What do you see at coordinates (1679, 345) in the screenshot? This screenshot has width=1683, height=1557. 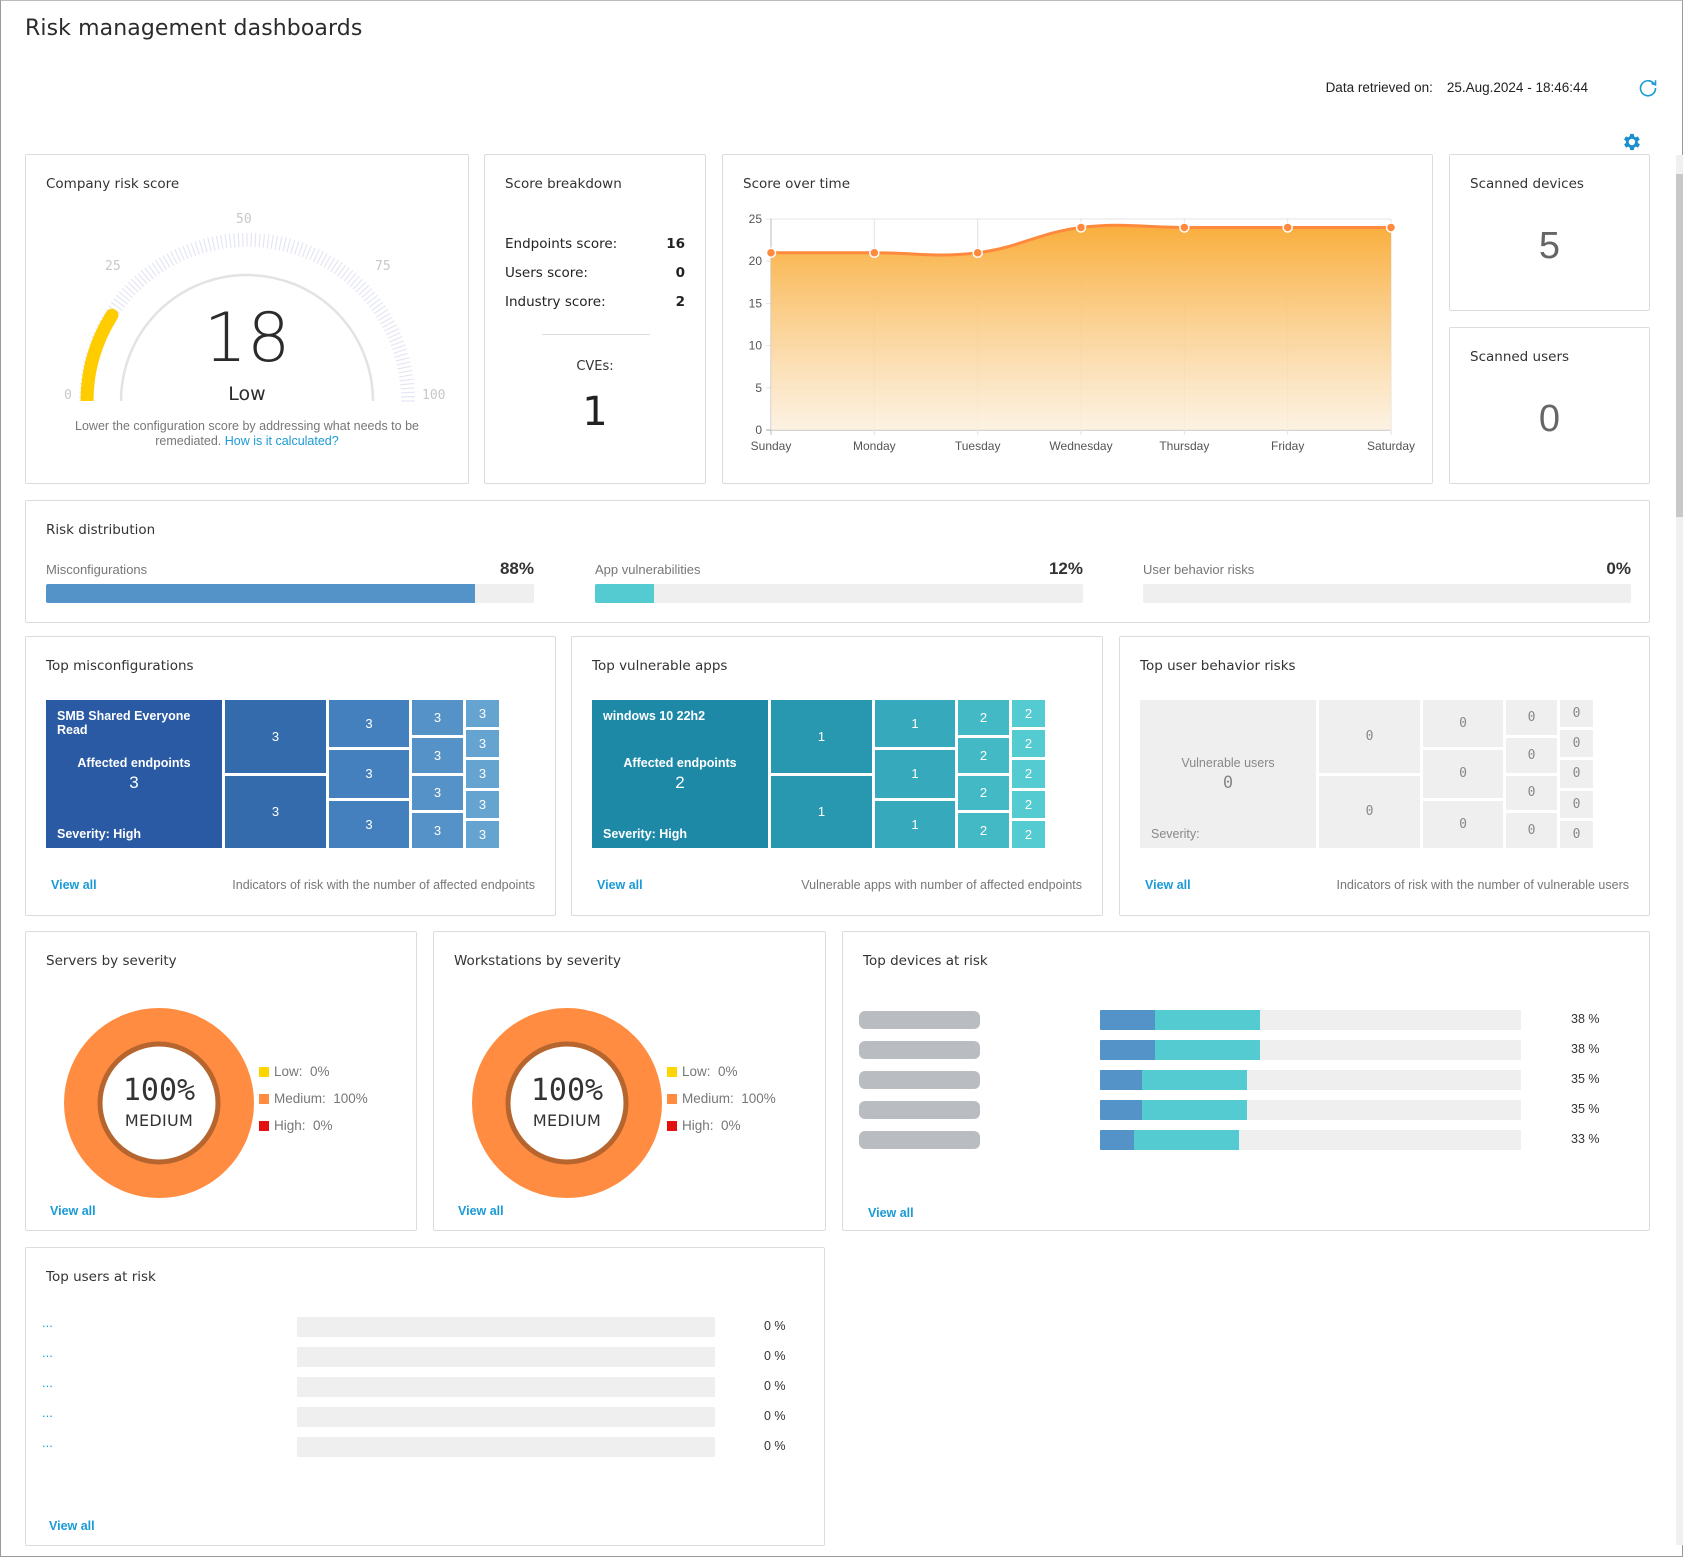 I see `scrollbar-thumb` at bounding box center [1679, 345].